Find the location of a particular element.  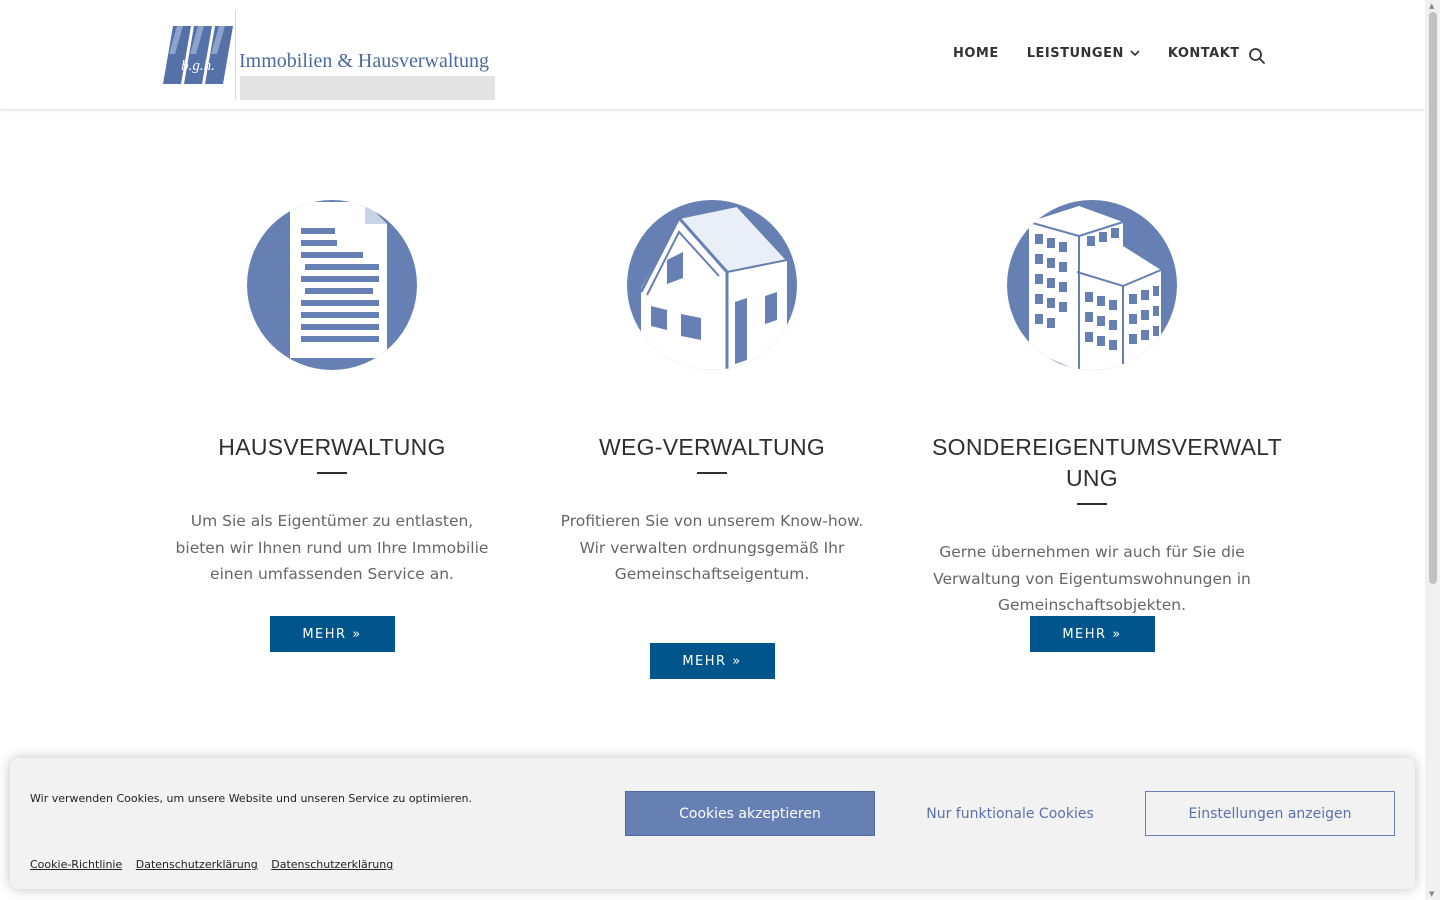

logo-text: Immobilien & Hausverwaltung is located at coordinates (364, 61).